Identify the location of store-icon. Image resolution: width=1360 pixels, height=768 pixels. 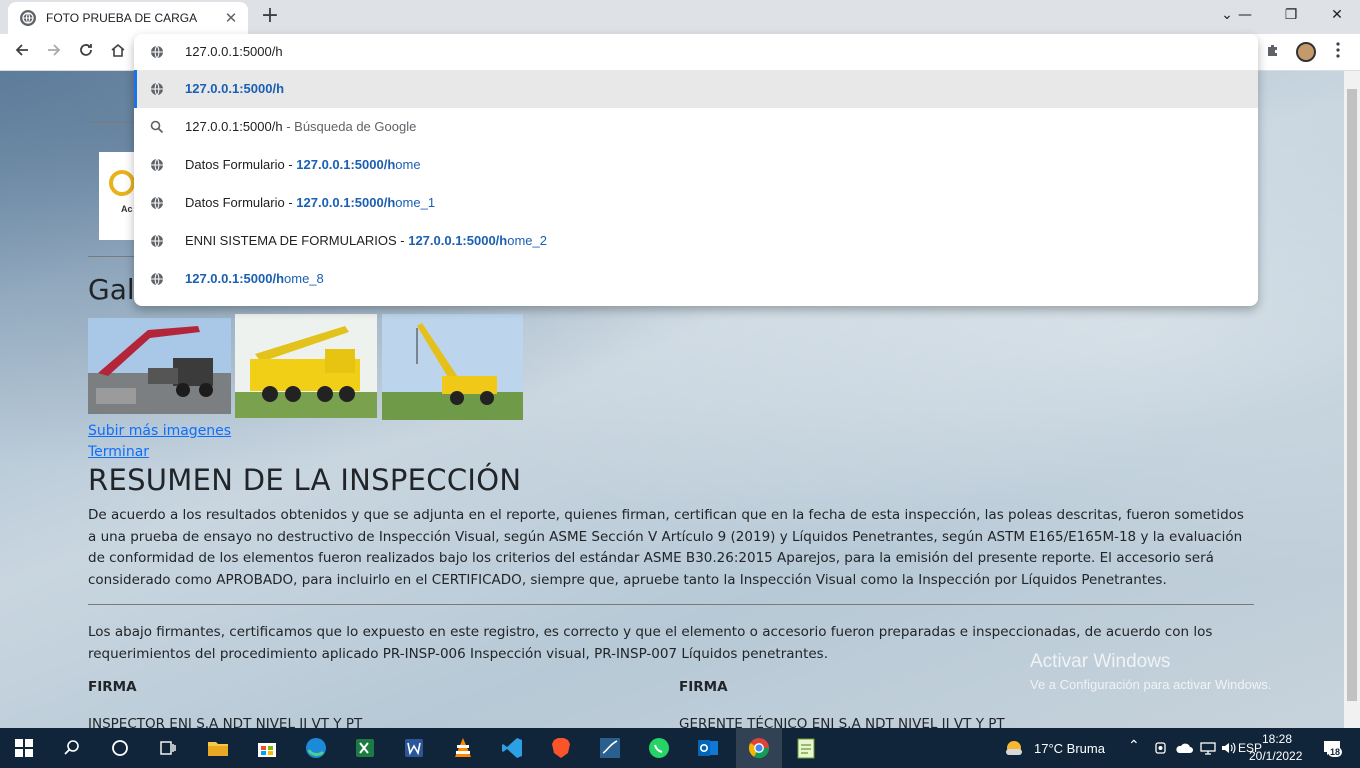
(267, 748).